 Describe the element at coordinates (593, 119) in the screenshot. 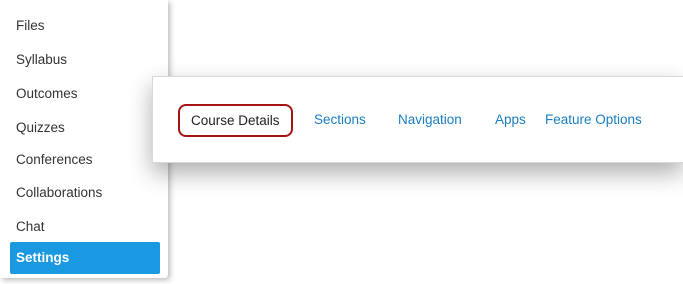

I see `tab-feature-options: Feature Options` at that location.